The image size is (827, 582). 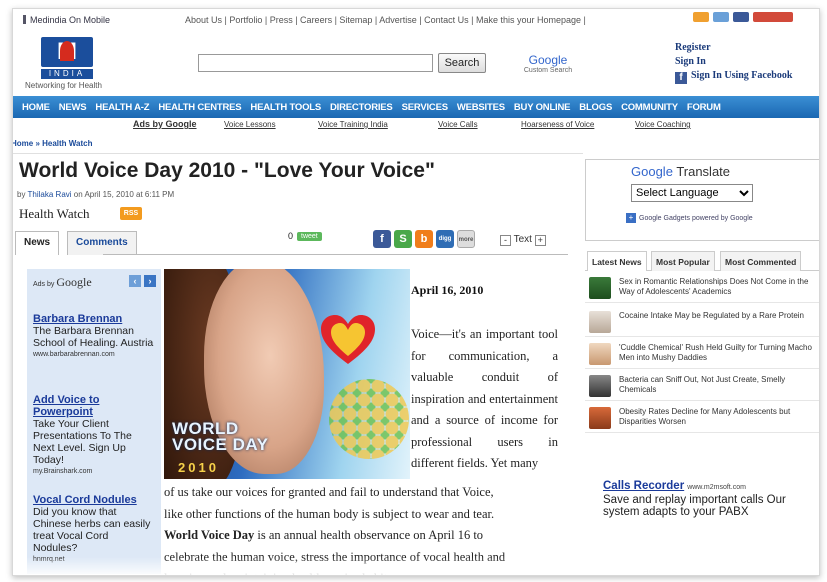 I want to click on rss-icon, so click(x=701, y=17).